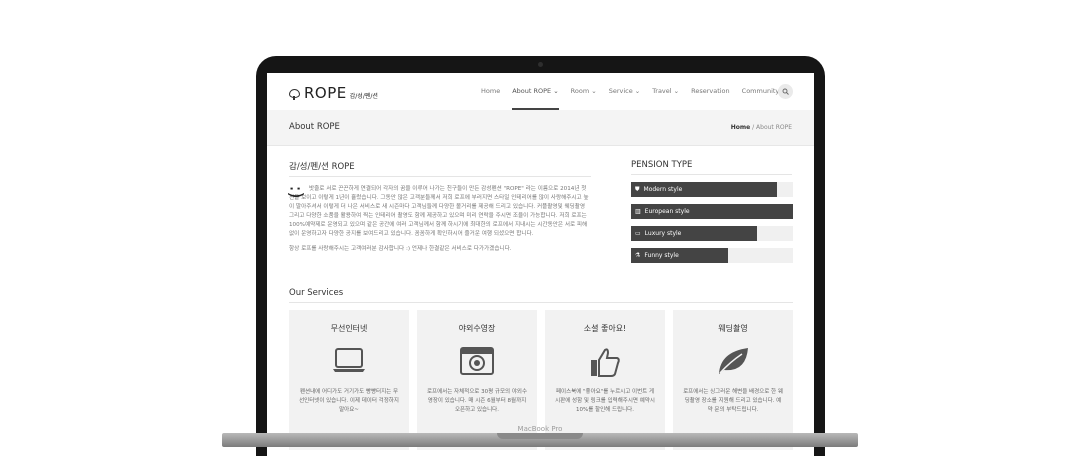  Describe the element at coordinates (325, 93) in the screenshot. I see `logo-text: ROPE` at that location.